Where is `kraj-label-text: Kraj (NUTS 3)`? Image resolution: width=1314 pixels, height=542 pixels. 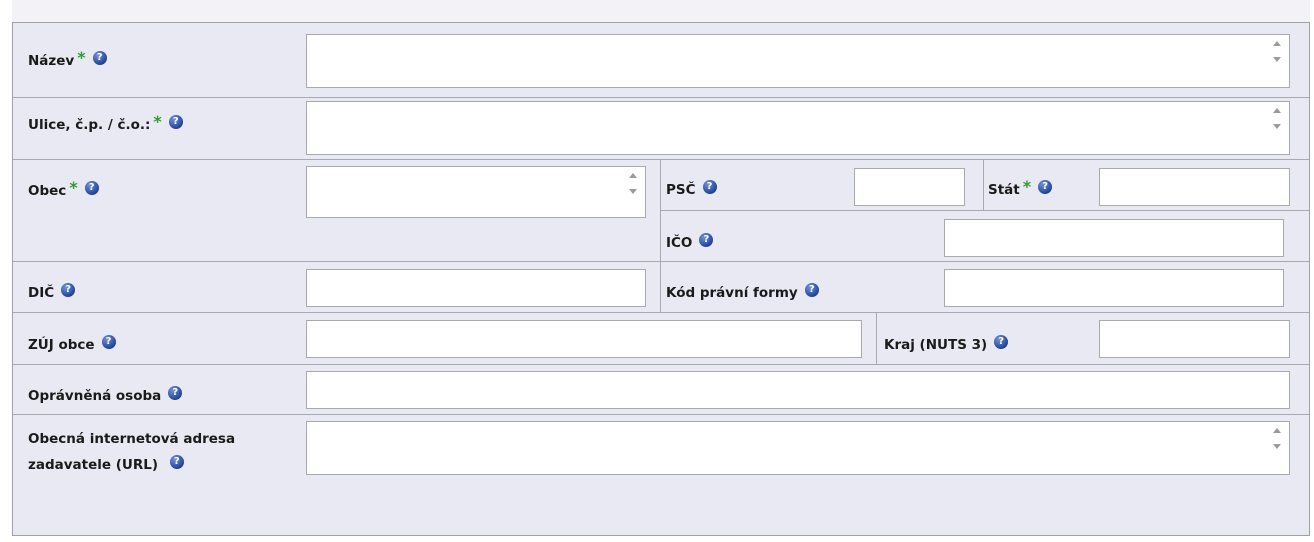 kraj-label-text: Kraj (NUTS 3) is located at coordinates (936, 345).